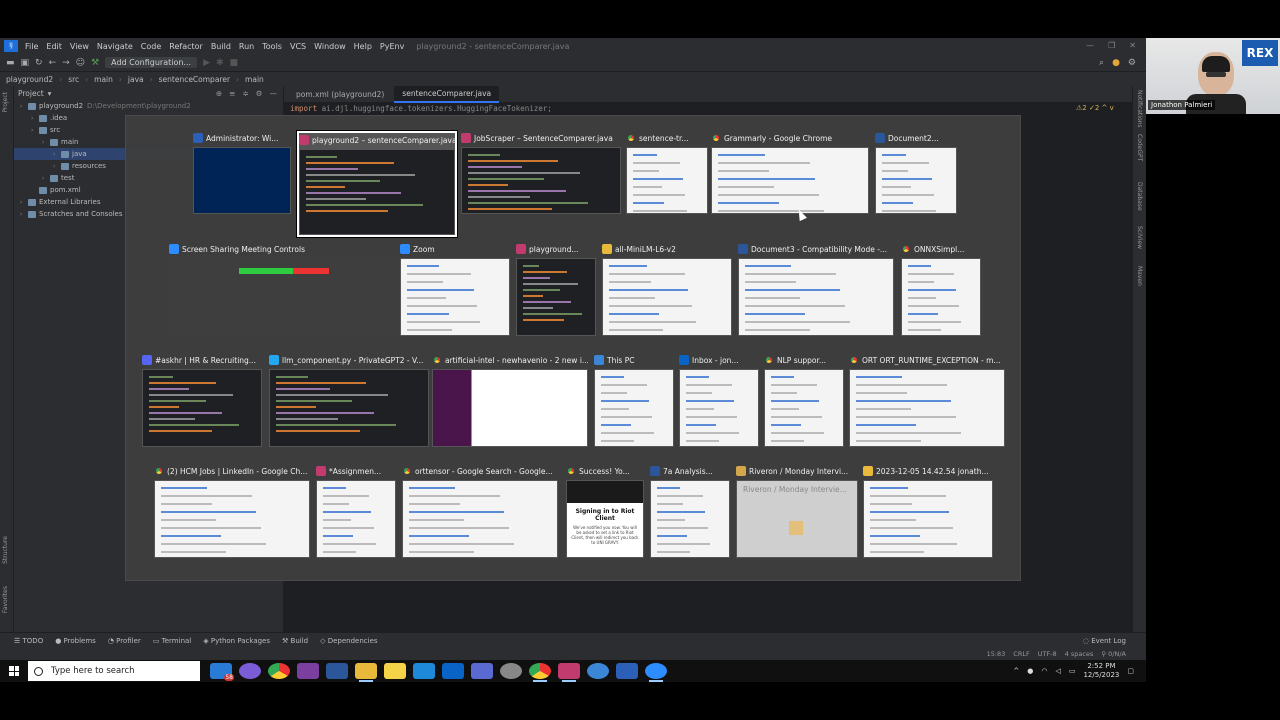 This screenshot has height=720, width=1280. Describe the element at coordinates (1139, 237) in the screenshot. I see `sciview-tool-tab: SciView` at that location.